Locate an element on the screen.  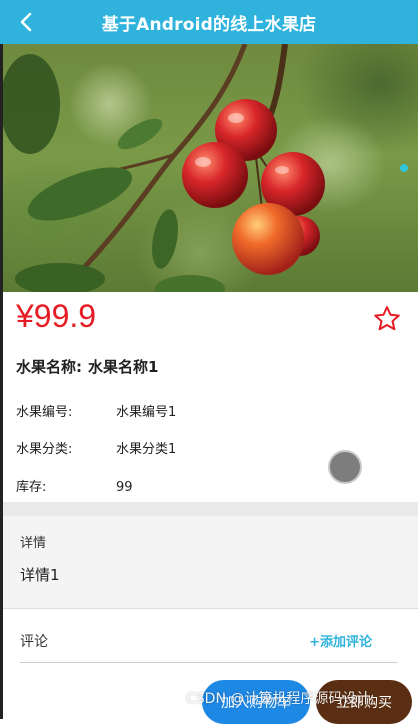
field-value: 99 is located at coordinates (124, 487).